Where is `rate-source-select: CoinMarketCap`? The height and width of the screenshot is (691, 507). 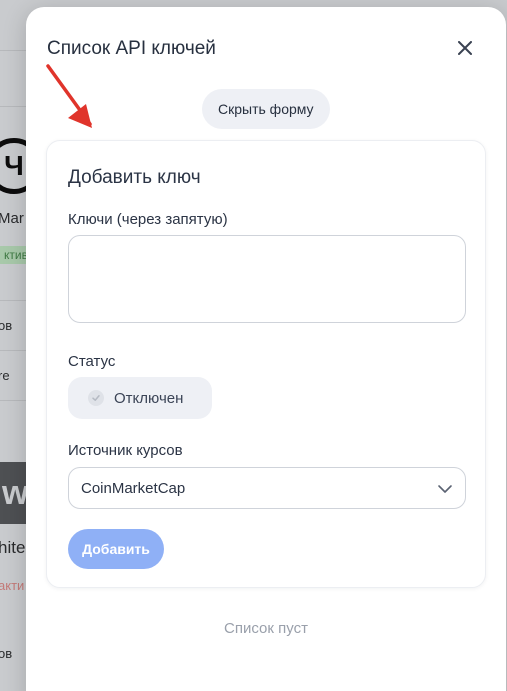 rate-source-select: CoinMarketCap is located at coordinates (267, 488).